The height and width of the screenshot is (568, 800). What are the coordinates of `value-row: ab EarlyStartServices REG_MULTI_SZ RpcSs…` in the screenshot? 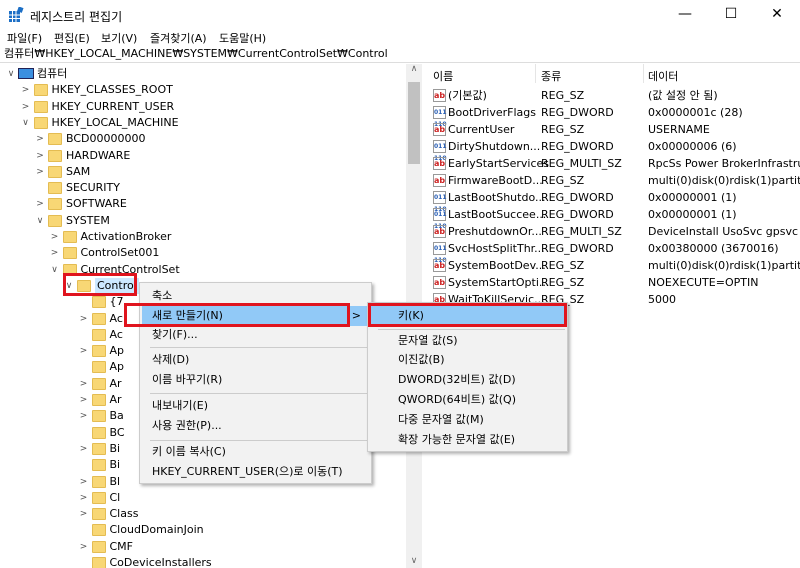 It's located at (612, 163).